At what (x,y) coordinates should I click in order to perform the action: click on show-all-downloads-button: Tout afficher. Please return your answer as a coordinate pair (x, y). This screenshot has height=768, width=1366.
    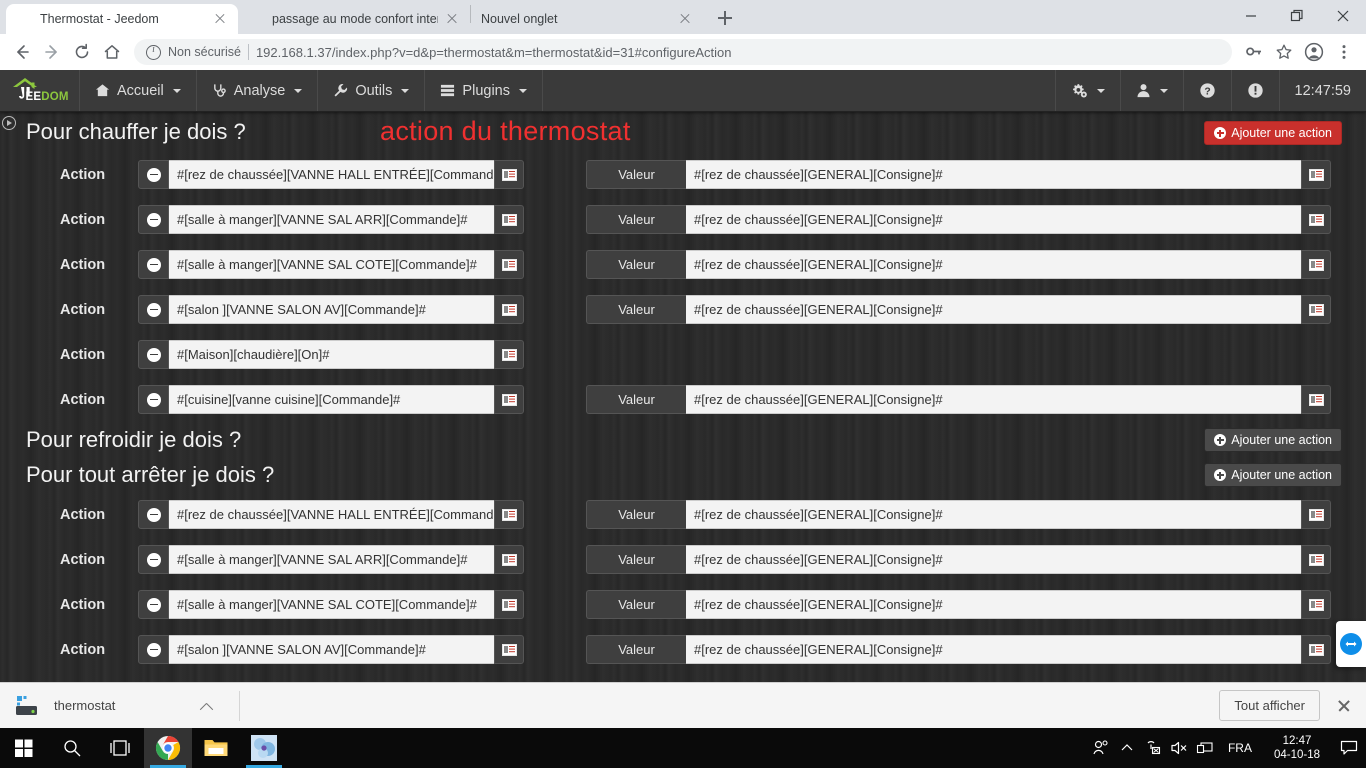
    Looking at the image, I should click on (1269, 705).